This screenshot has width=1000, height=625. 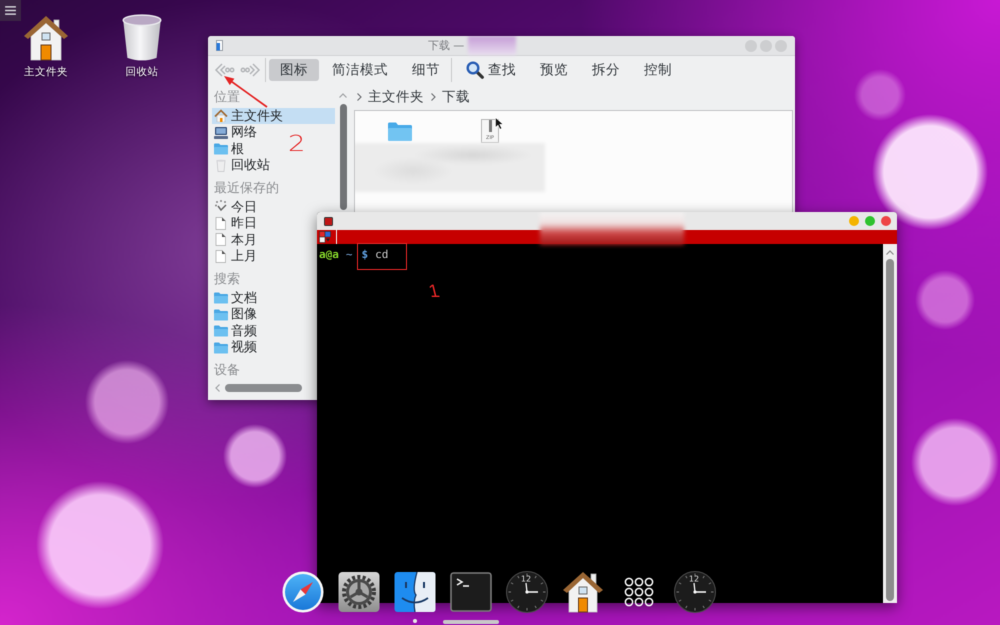 I want to click on mouse-pointer-icon, so click(x=499, y=123).